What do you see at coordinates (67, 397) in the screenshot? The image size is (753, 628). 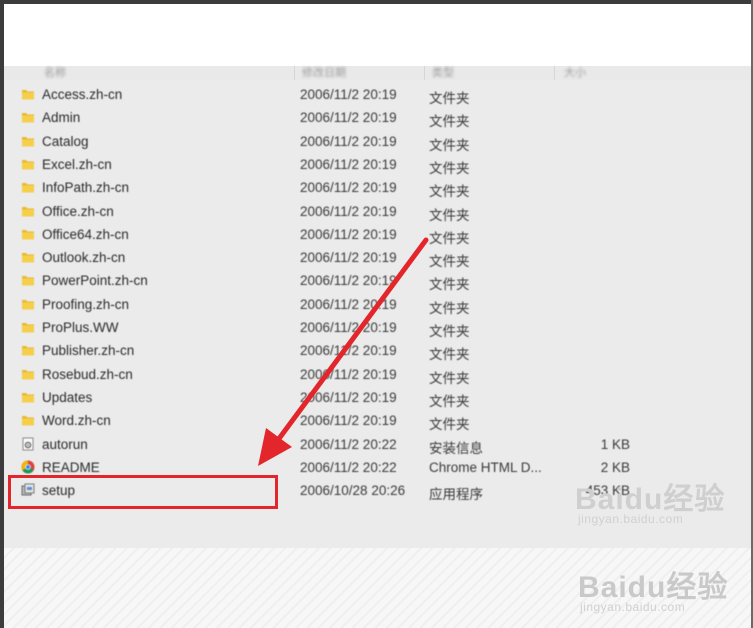 I see `file-name: Updates` at bounding box center [67, 397].